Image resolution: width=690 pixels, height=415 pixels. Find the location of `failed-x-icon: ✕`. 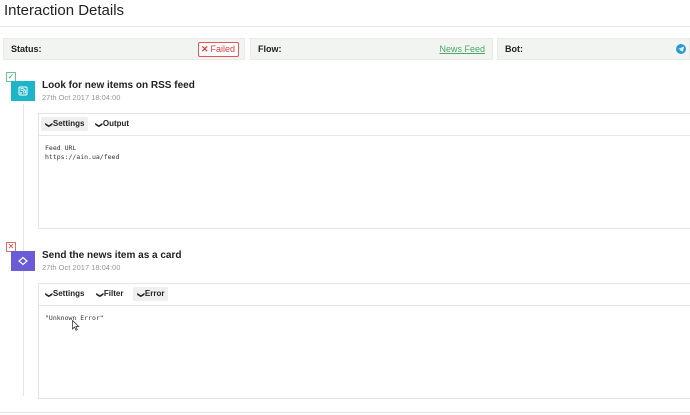

failed-x-icon: ✕ is located at coordinates (204, 49).